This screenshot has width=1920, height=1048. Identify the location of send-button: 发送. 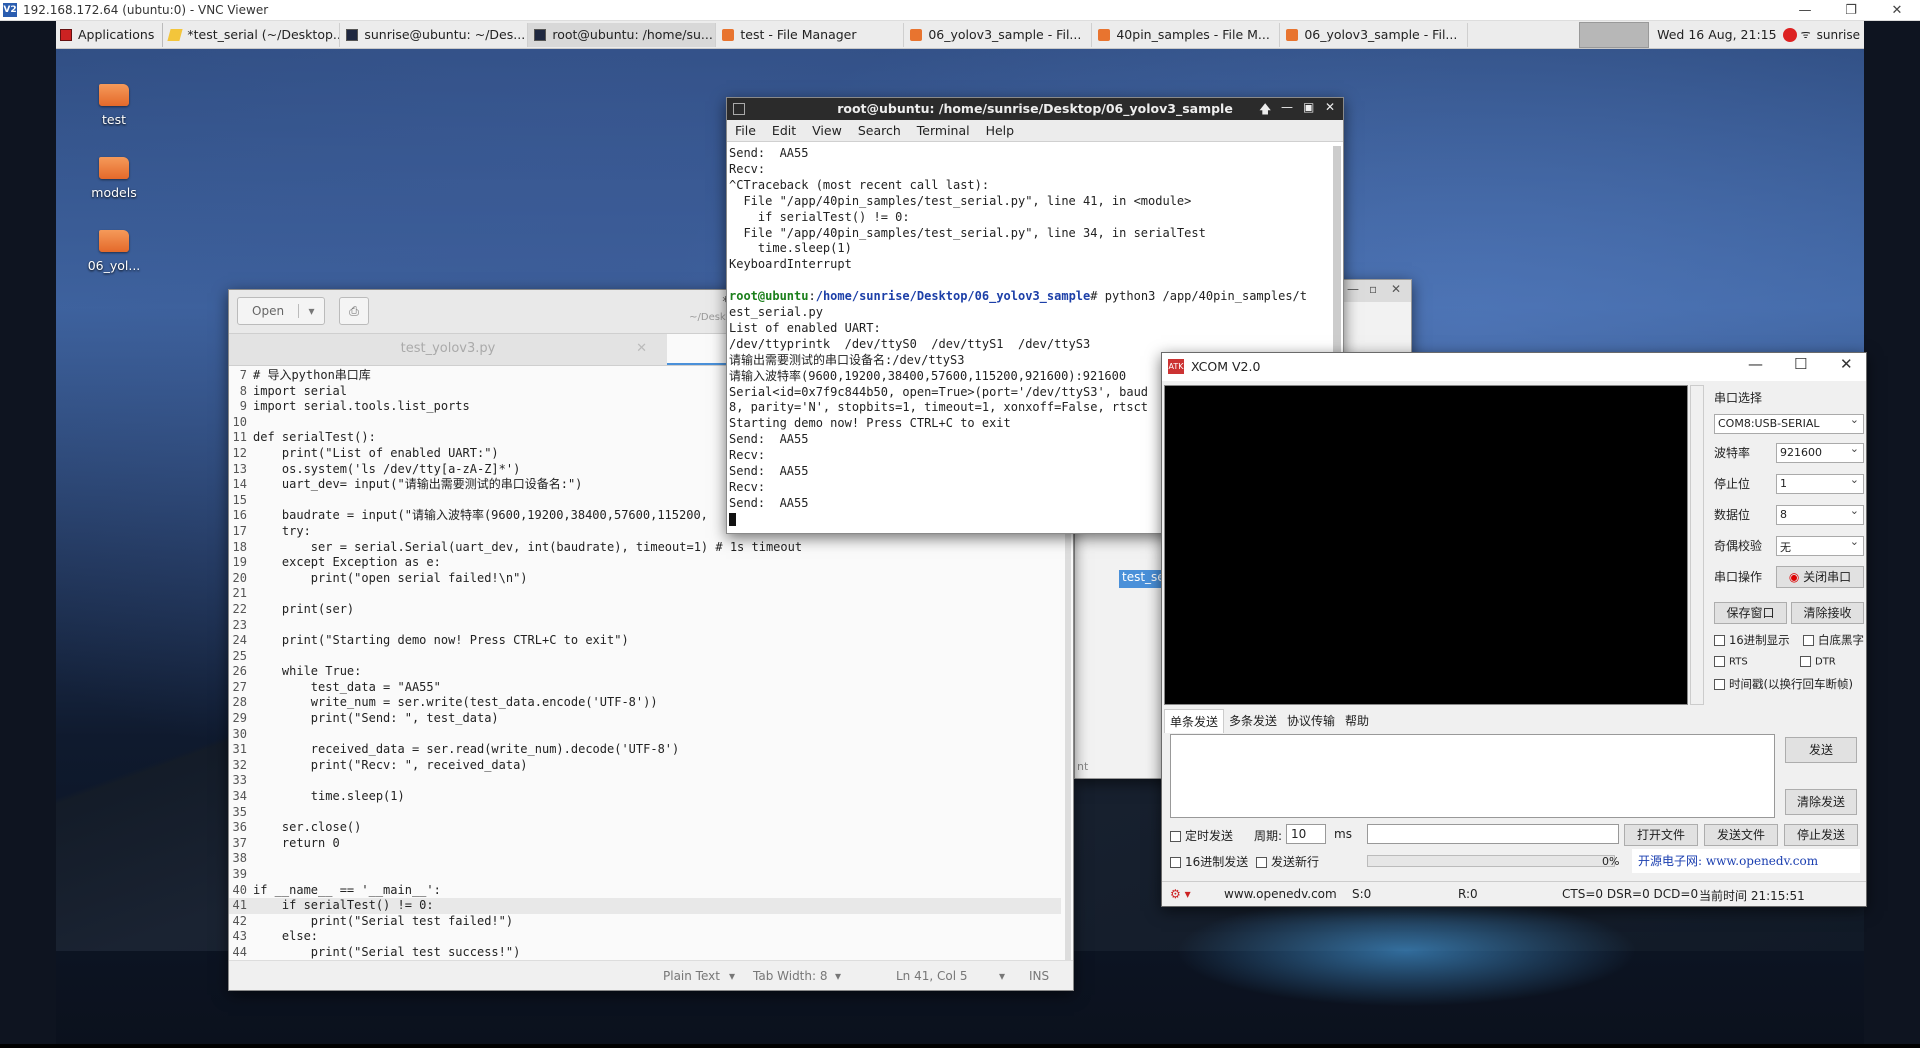
(1821, 750).